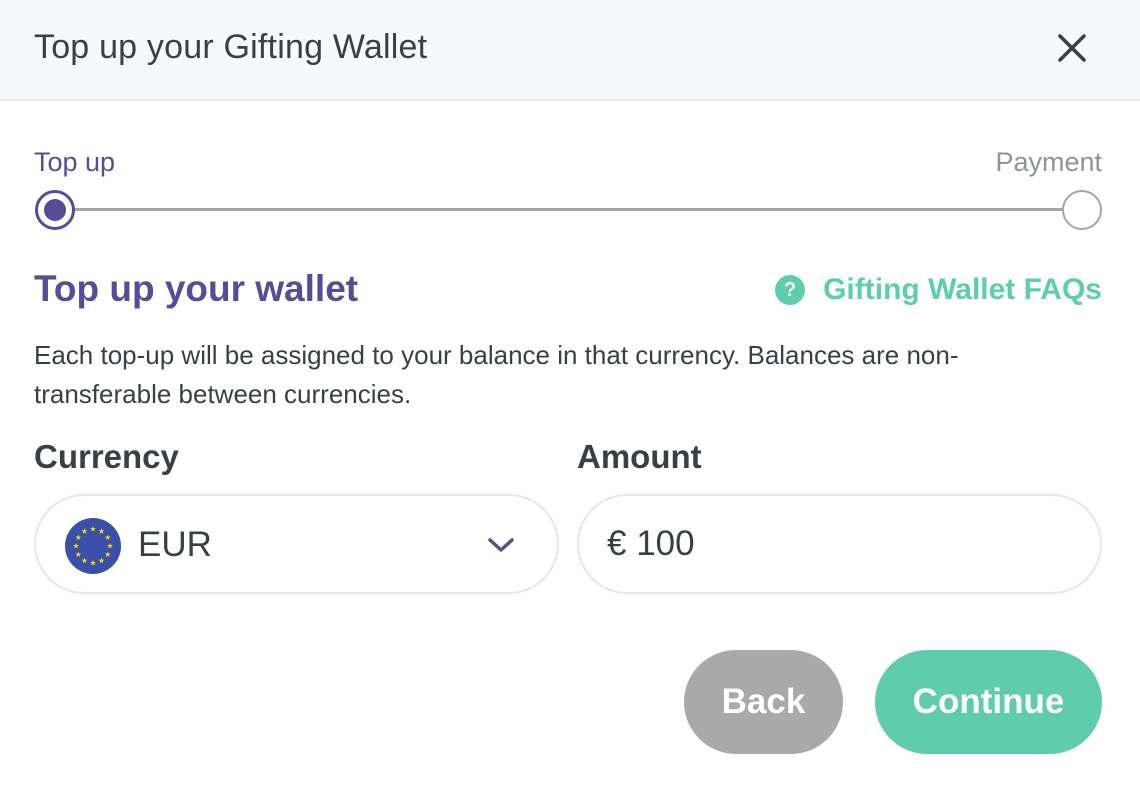 The image size is (1140, 792). I want to click on close-icon, so click(1072, 48).